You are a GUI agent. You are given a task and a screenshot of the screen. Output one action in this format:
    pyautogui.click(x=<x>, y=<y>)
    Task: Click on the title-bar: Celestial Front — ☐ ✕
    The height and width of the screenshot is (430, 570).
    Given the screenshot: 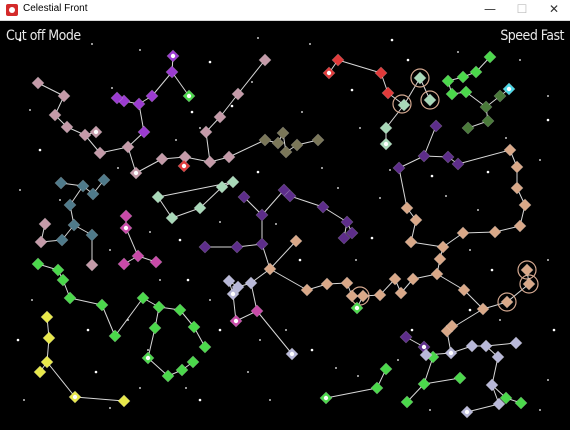 What is the action you would take?
    pyautogui.click(x=285, y=10)
    